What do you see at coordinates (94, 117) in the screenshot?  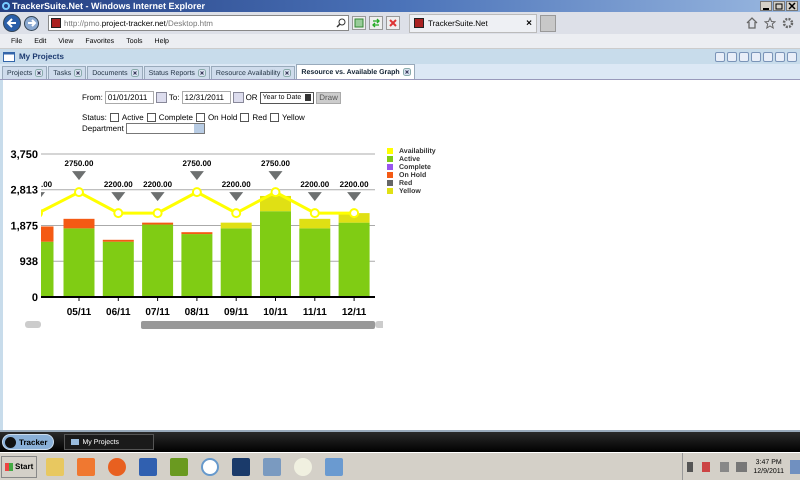 I see `status-label: Status:` at bounding box center [94, 117].